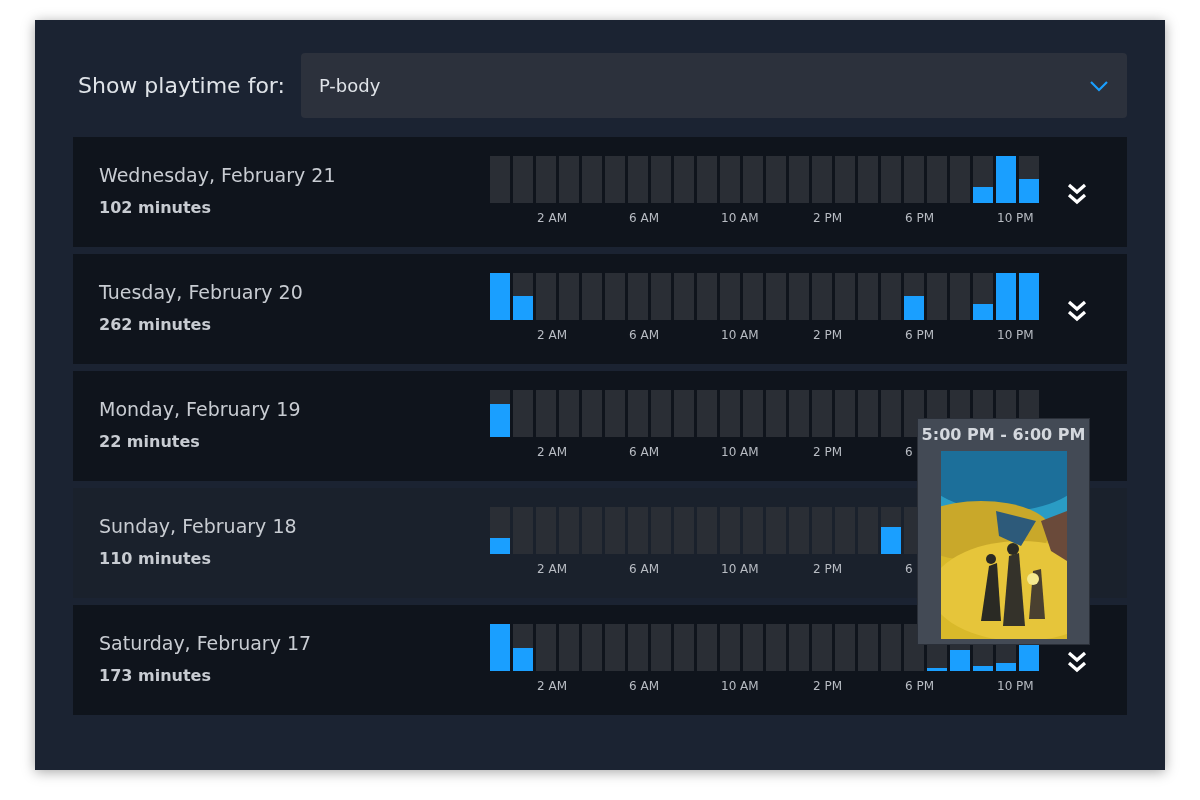 The width and height of the screenshot is (1200, 800). Describe the element at coordinates (198, 526) in the screenshot. I see `day-date: Sunday, February 18` at that location.